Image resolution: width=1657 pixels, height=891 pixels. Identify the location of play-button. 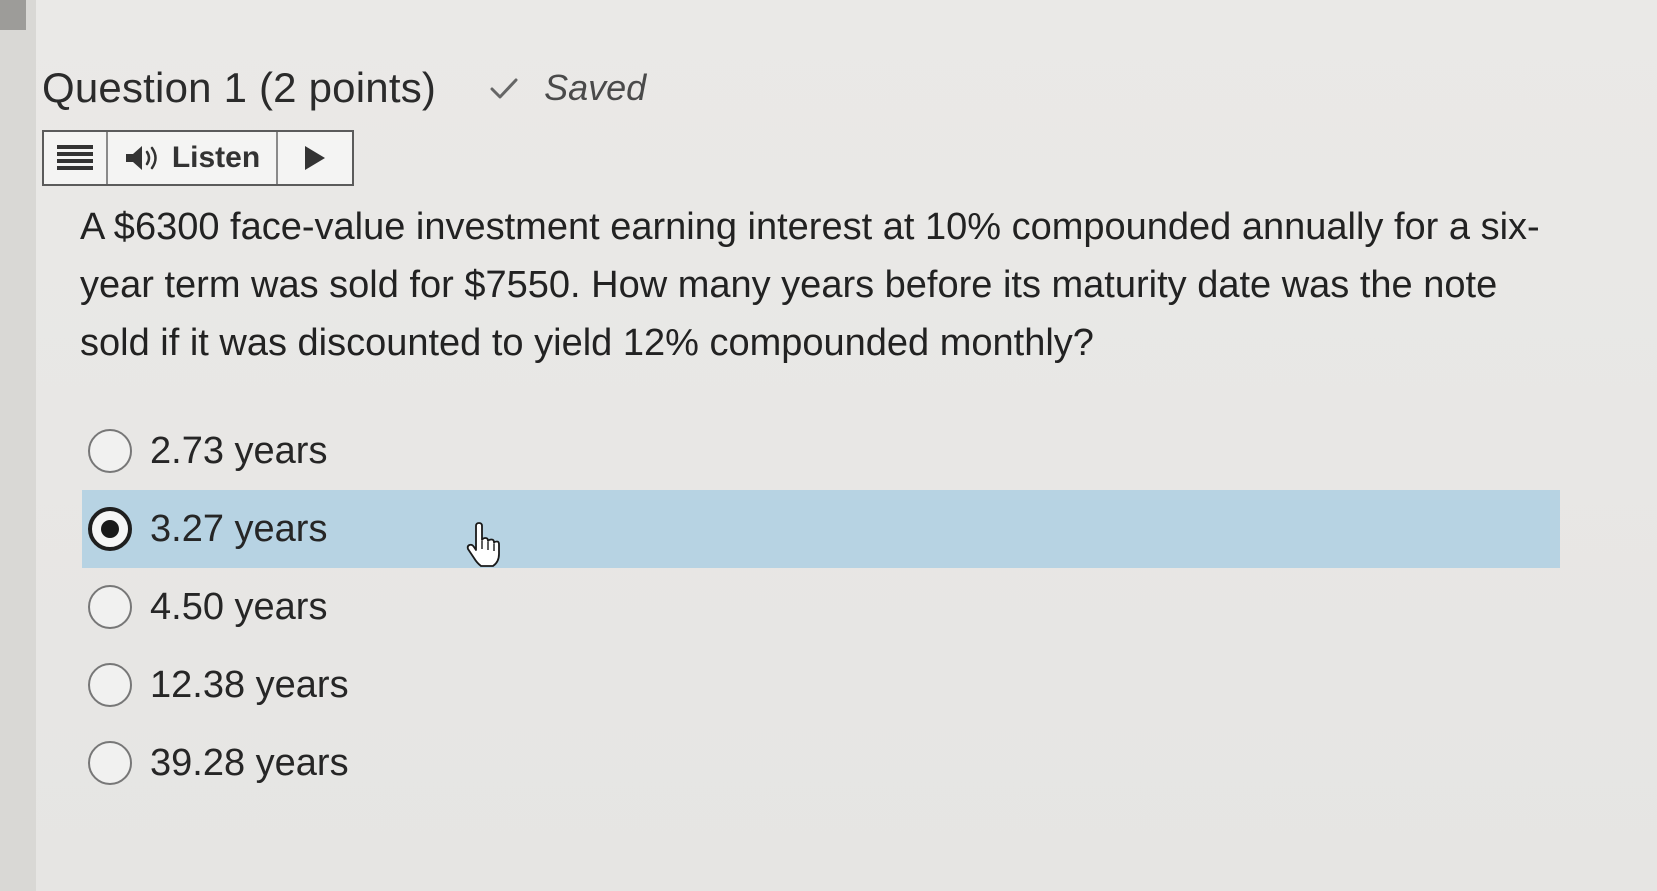
(315, 158).